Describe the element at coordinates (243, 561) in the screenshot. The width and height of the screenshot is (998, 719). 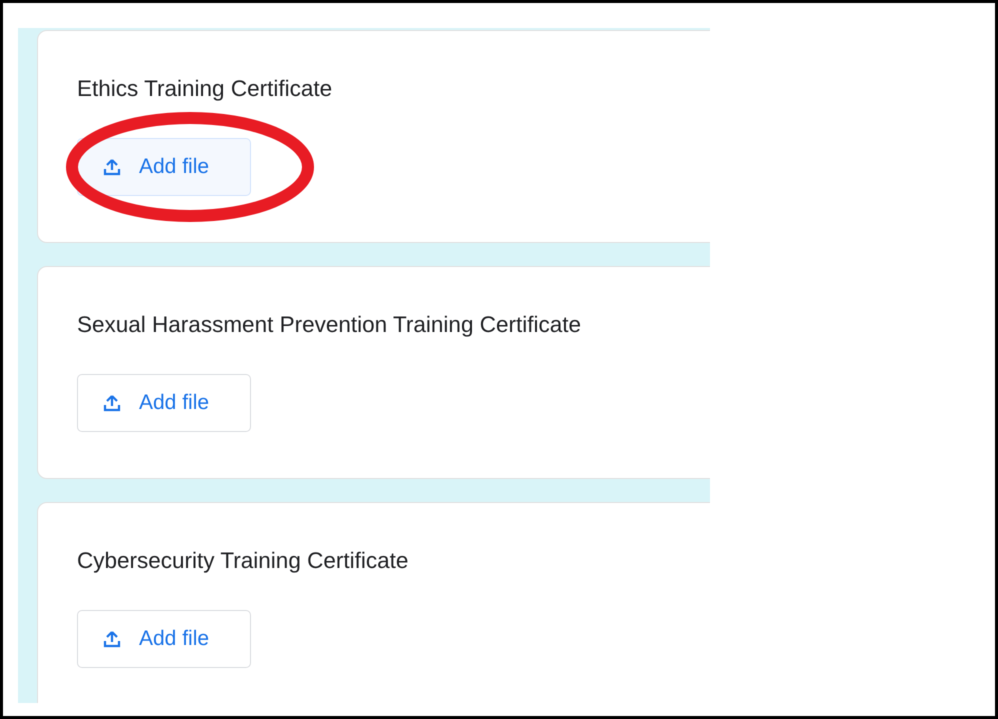
I see `question-title: Cybersecurity Training Certificate` at that location.